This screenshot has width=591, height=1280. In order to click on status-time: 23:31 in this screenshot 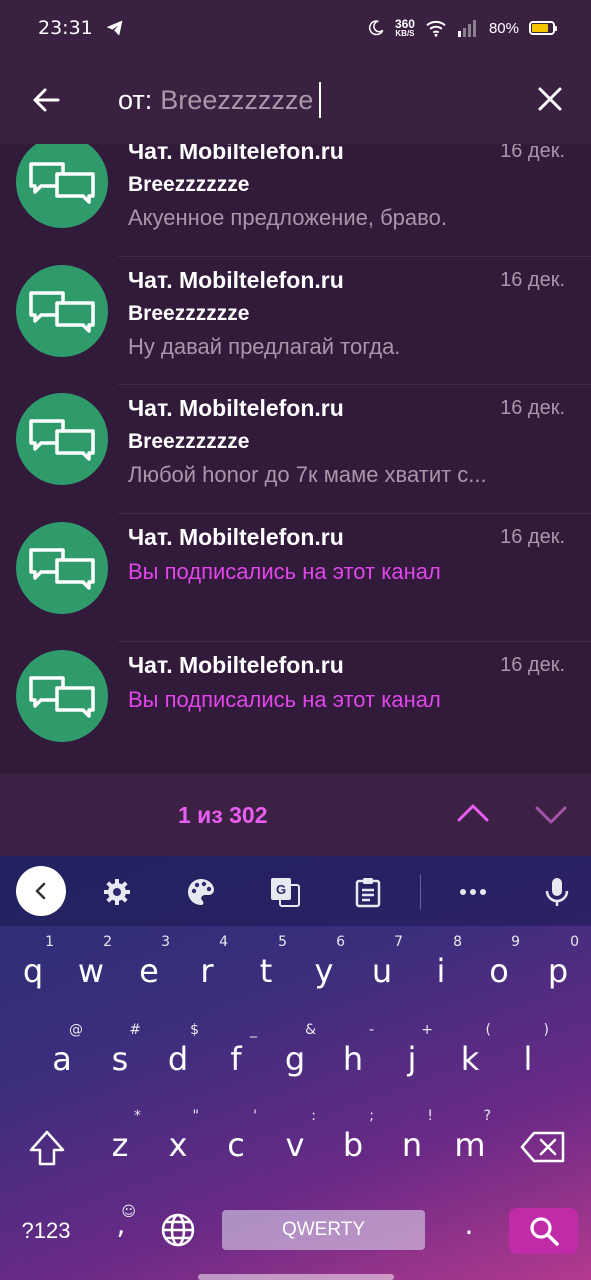, I will do `click(65, 28)`.